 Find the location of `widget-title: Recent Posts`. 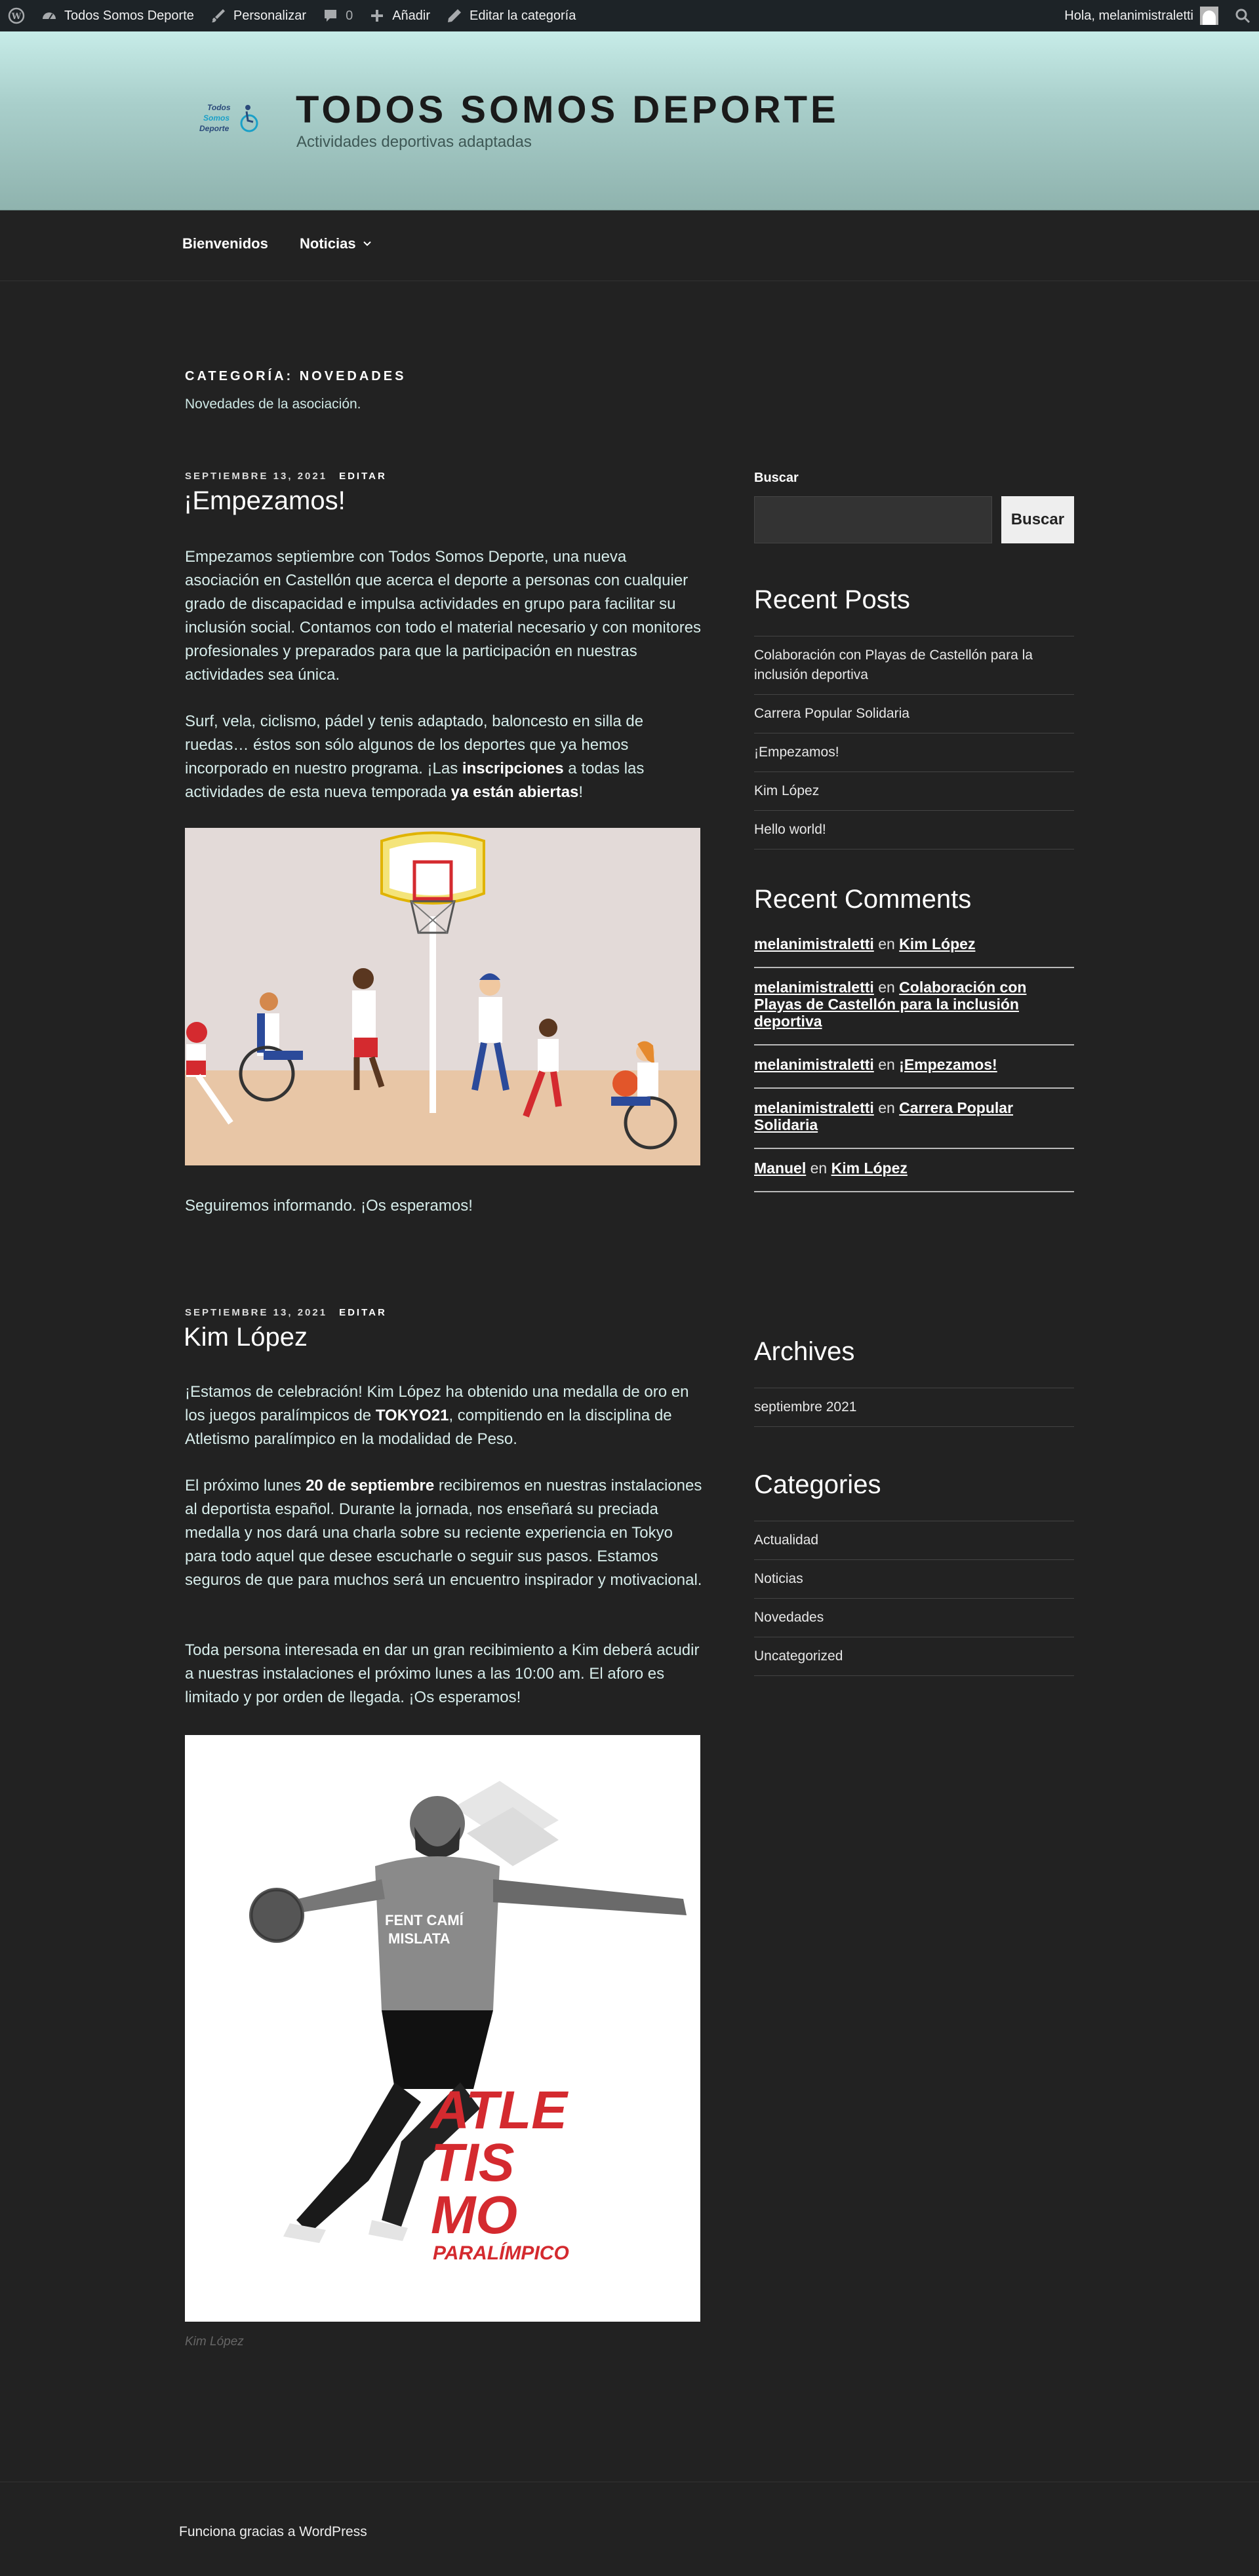

widget-title: Recent Posts is located at coordinates (832, 599).